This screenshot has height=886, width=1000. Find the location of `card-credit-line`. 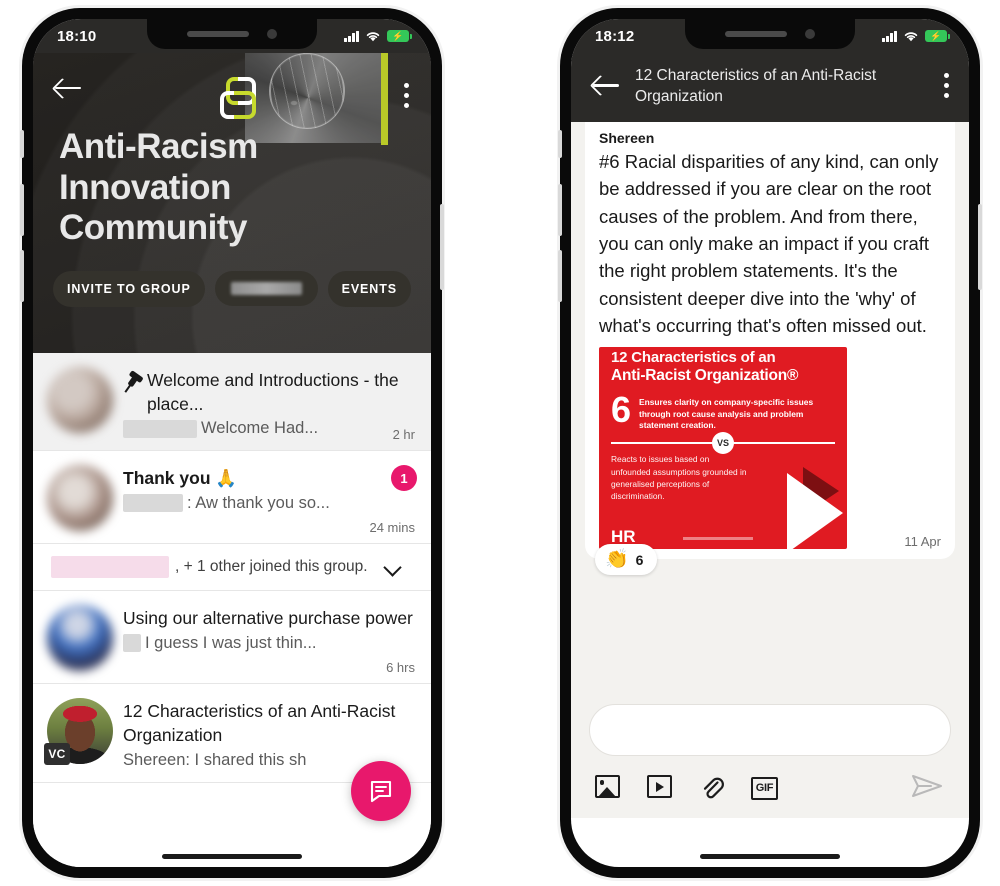

card-credit-line is located at coordinates (718, 539).